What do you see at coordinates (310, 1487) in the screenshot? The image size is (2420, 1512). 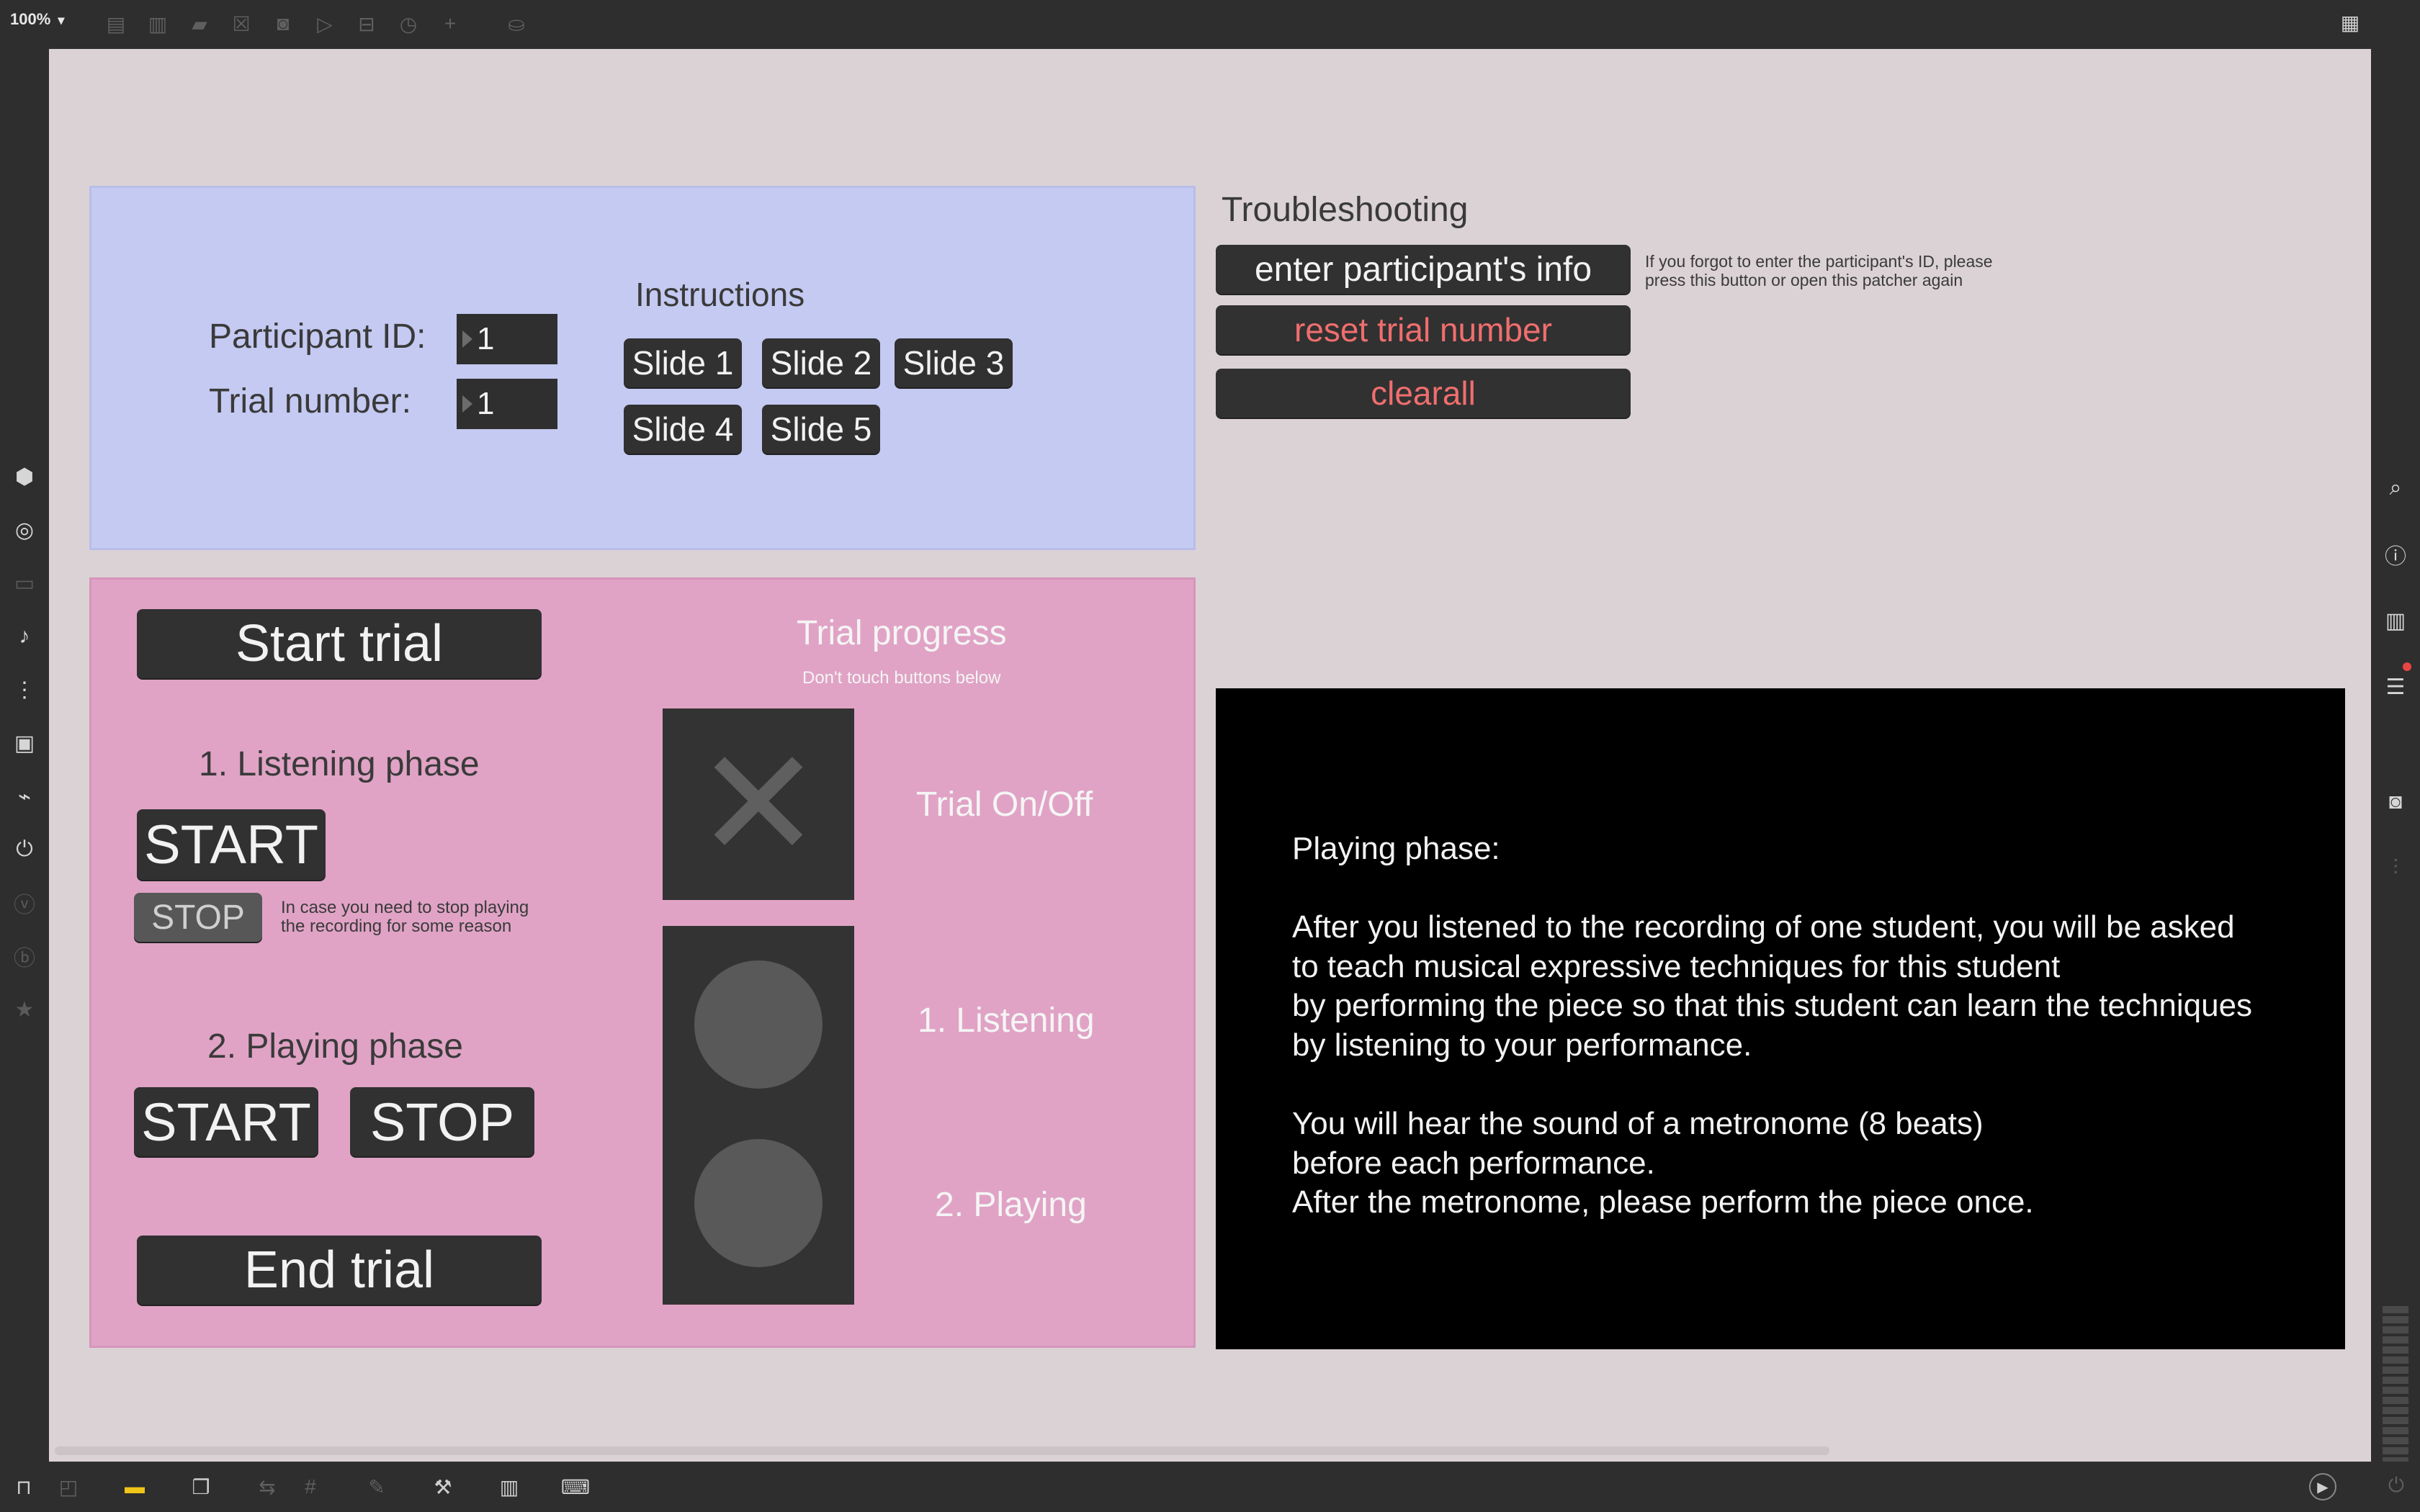 I see `grid-icon: #` at bounding box center [310, 1487].